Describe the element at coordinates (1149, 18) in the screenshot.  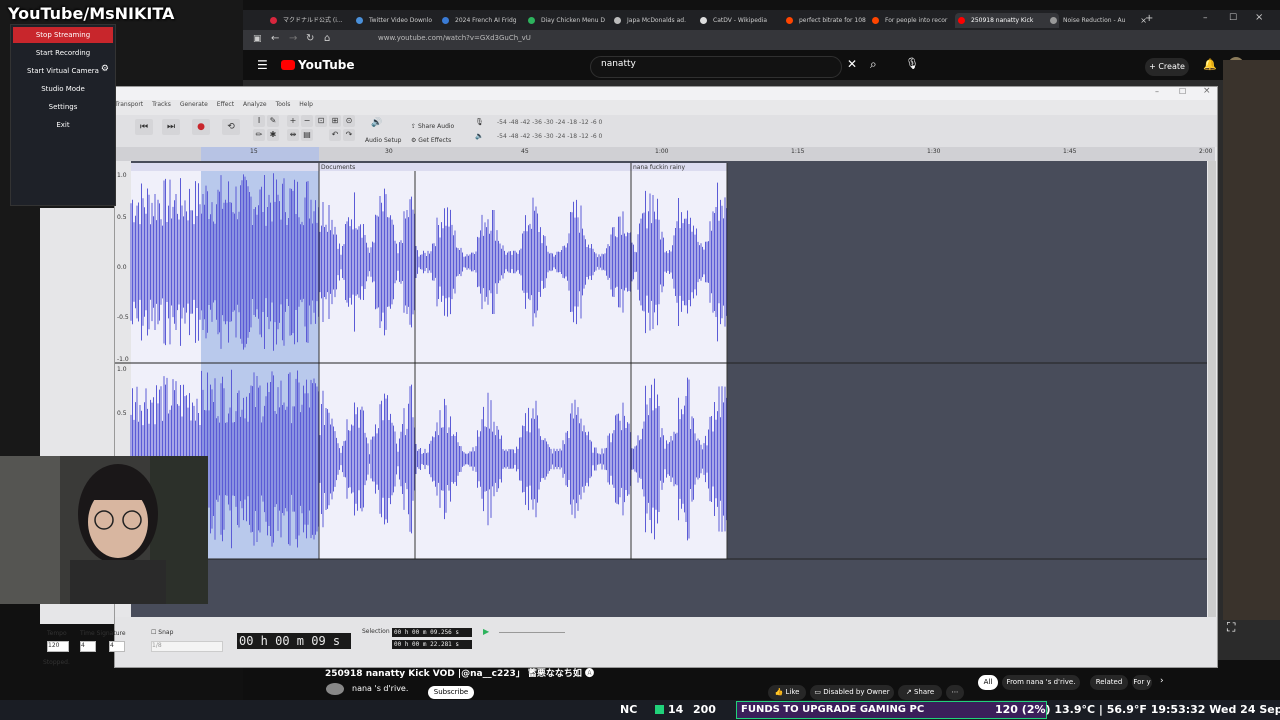
I see `new-tab-icon: +` at that location.